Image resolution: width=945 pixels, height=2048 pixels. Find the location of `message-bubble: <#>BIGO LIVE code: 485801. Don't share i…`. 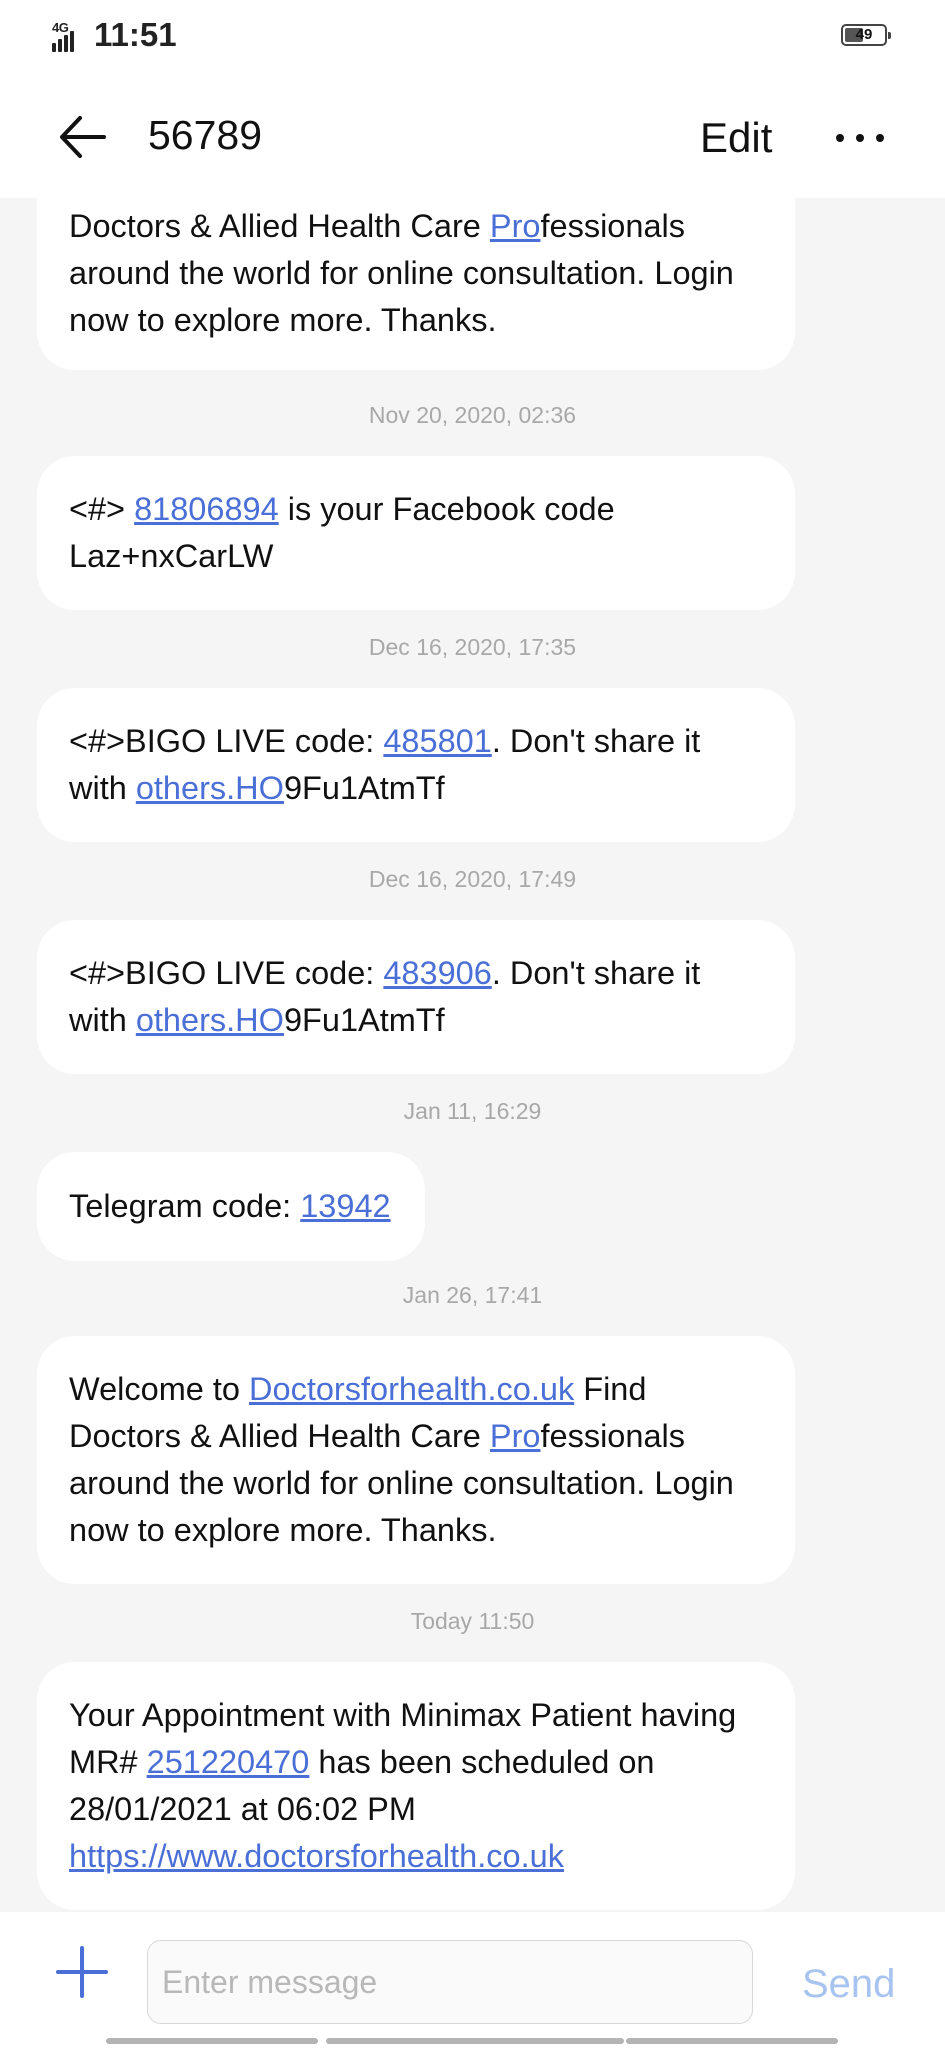

message-bubble: <#>BIGO LIVE code: 485801. Don't share i… is located at coordinates (416, 765).